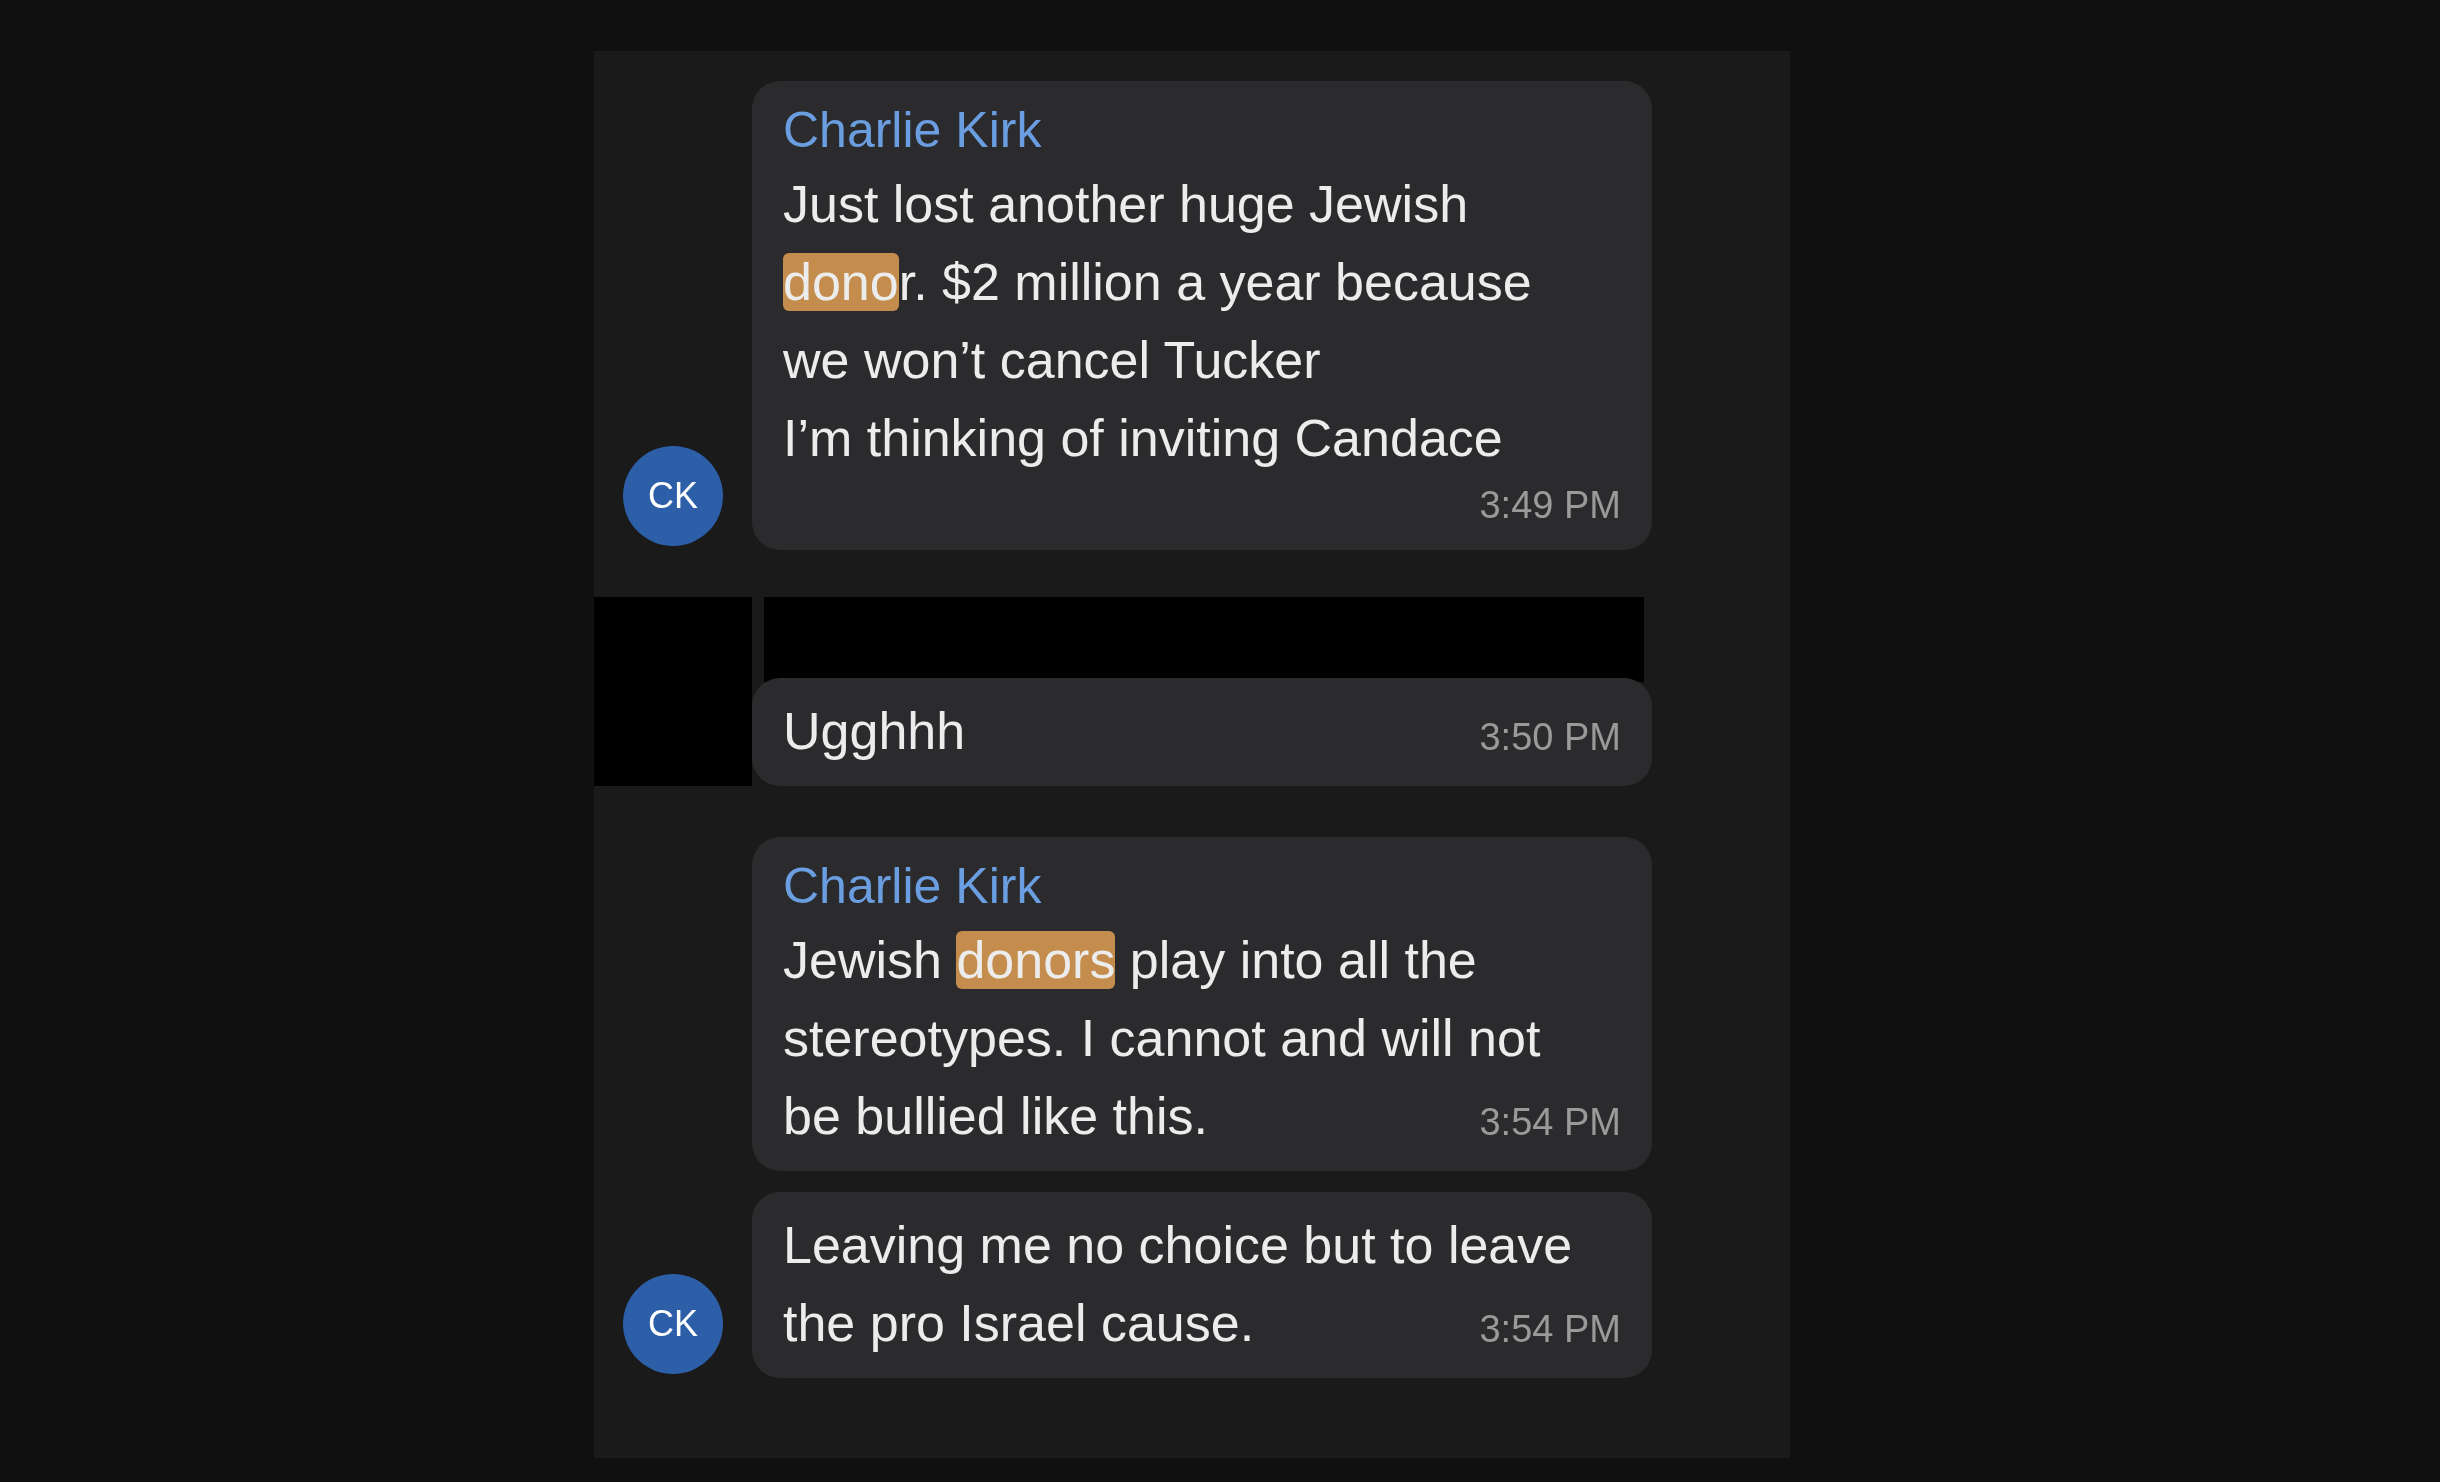  What do you see at coordinates (1052, 360) in the screenshot?
I see `message-text: we won’t cancel Tucker` at bounding box center [1052, 360].